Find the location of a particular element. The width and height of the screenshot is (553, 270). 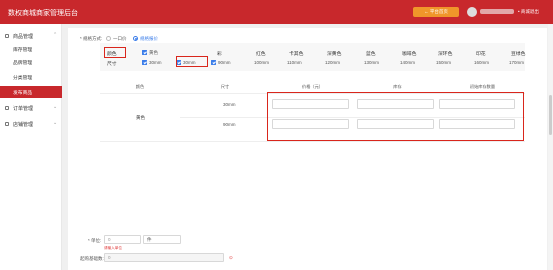

sidebar-item-category: 分类管理 is located at coordinates (31, 77).